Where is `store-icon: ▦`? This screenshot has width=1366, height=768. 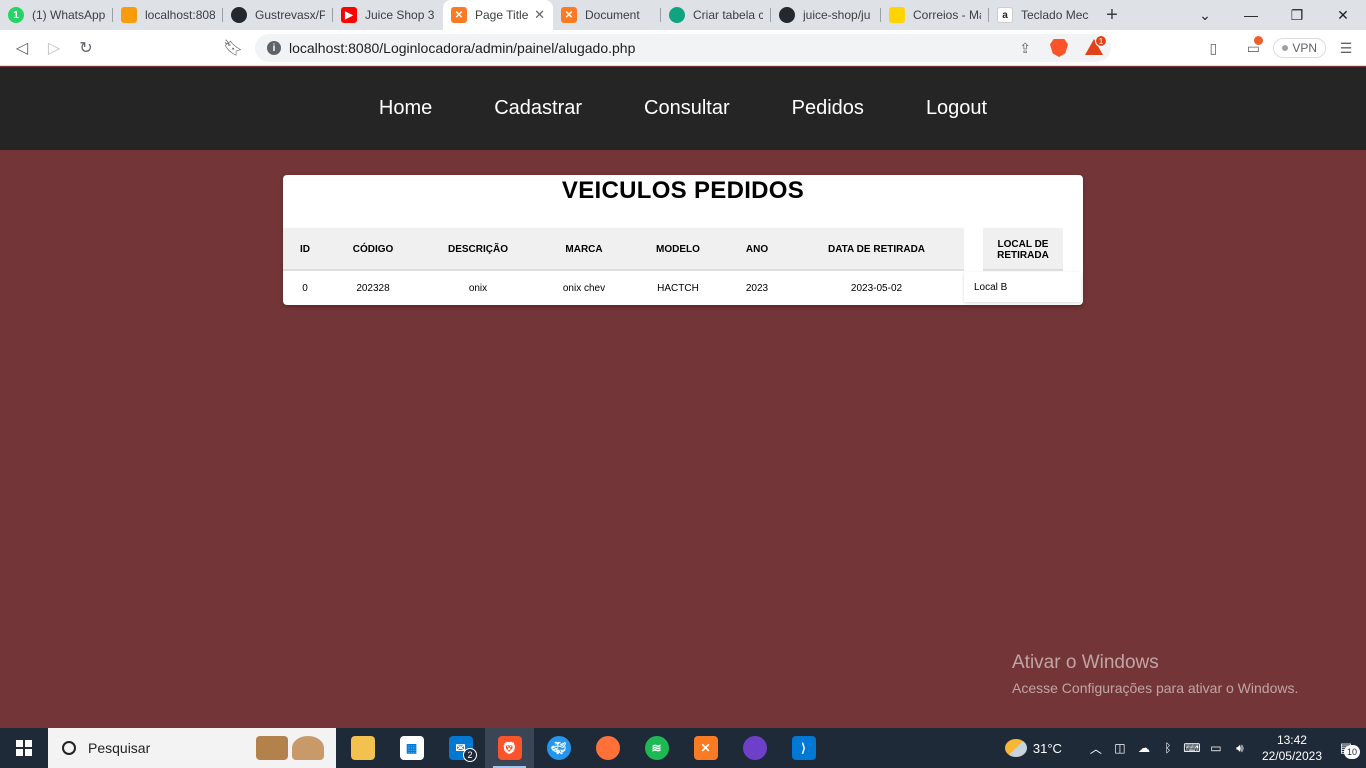
store-icon: ▦ is located at coordinates (411, 748).